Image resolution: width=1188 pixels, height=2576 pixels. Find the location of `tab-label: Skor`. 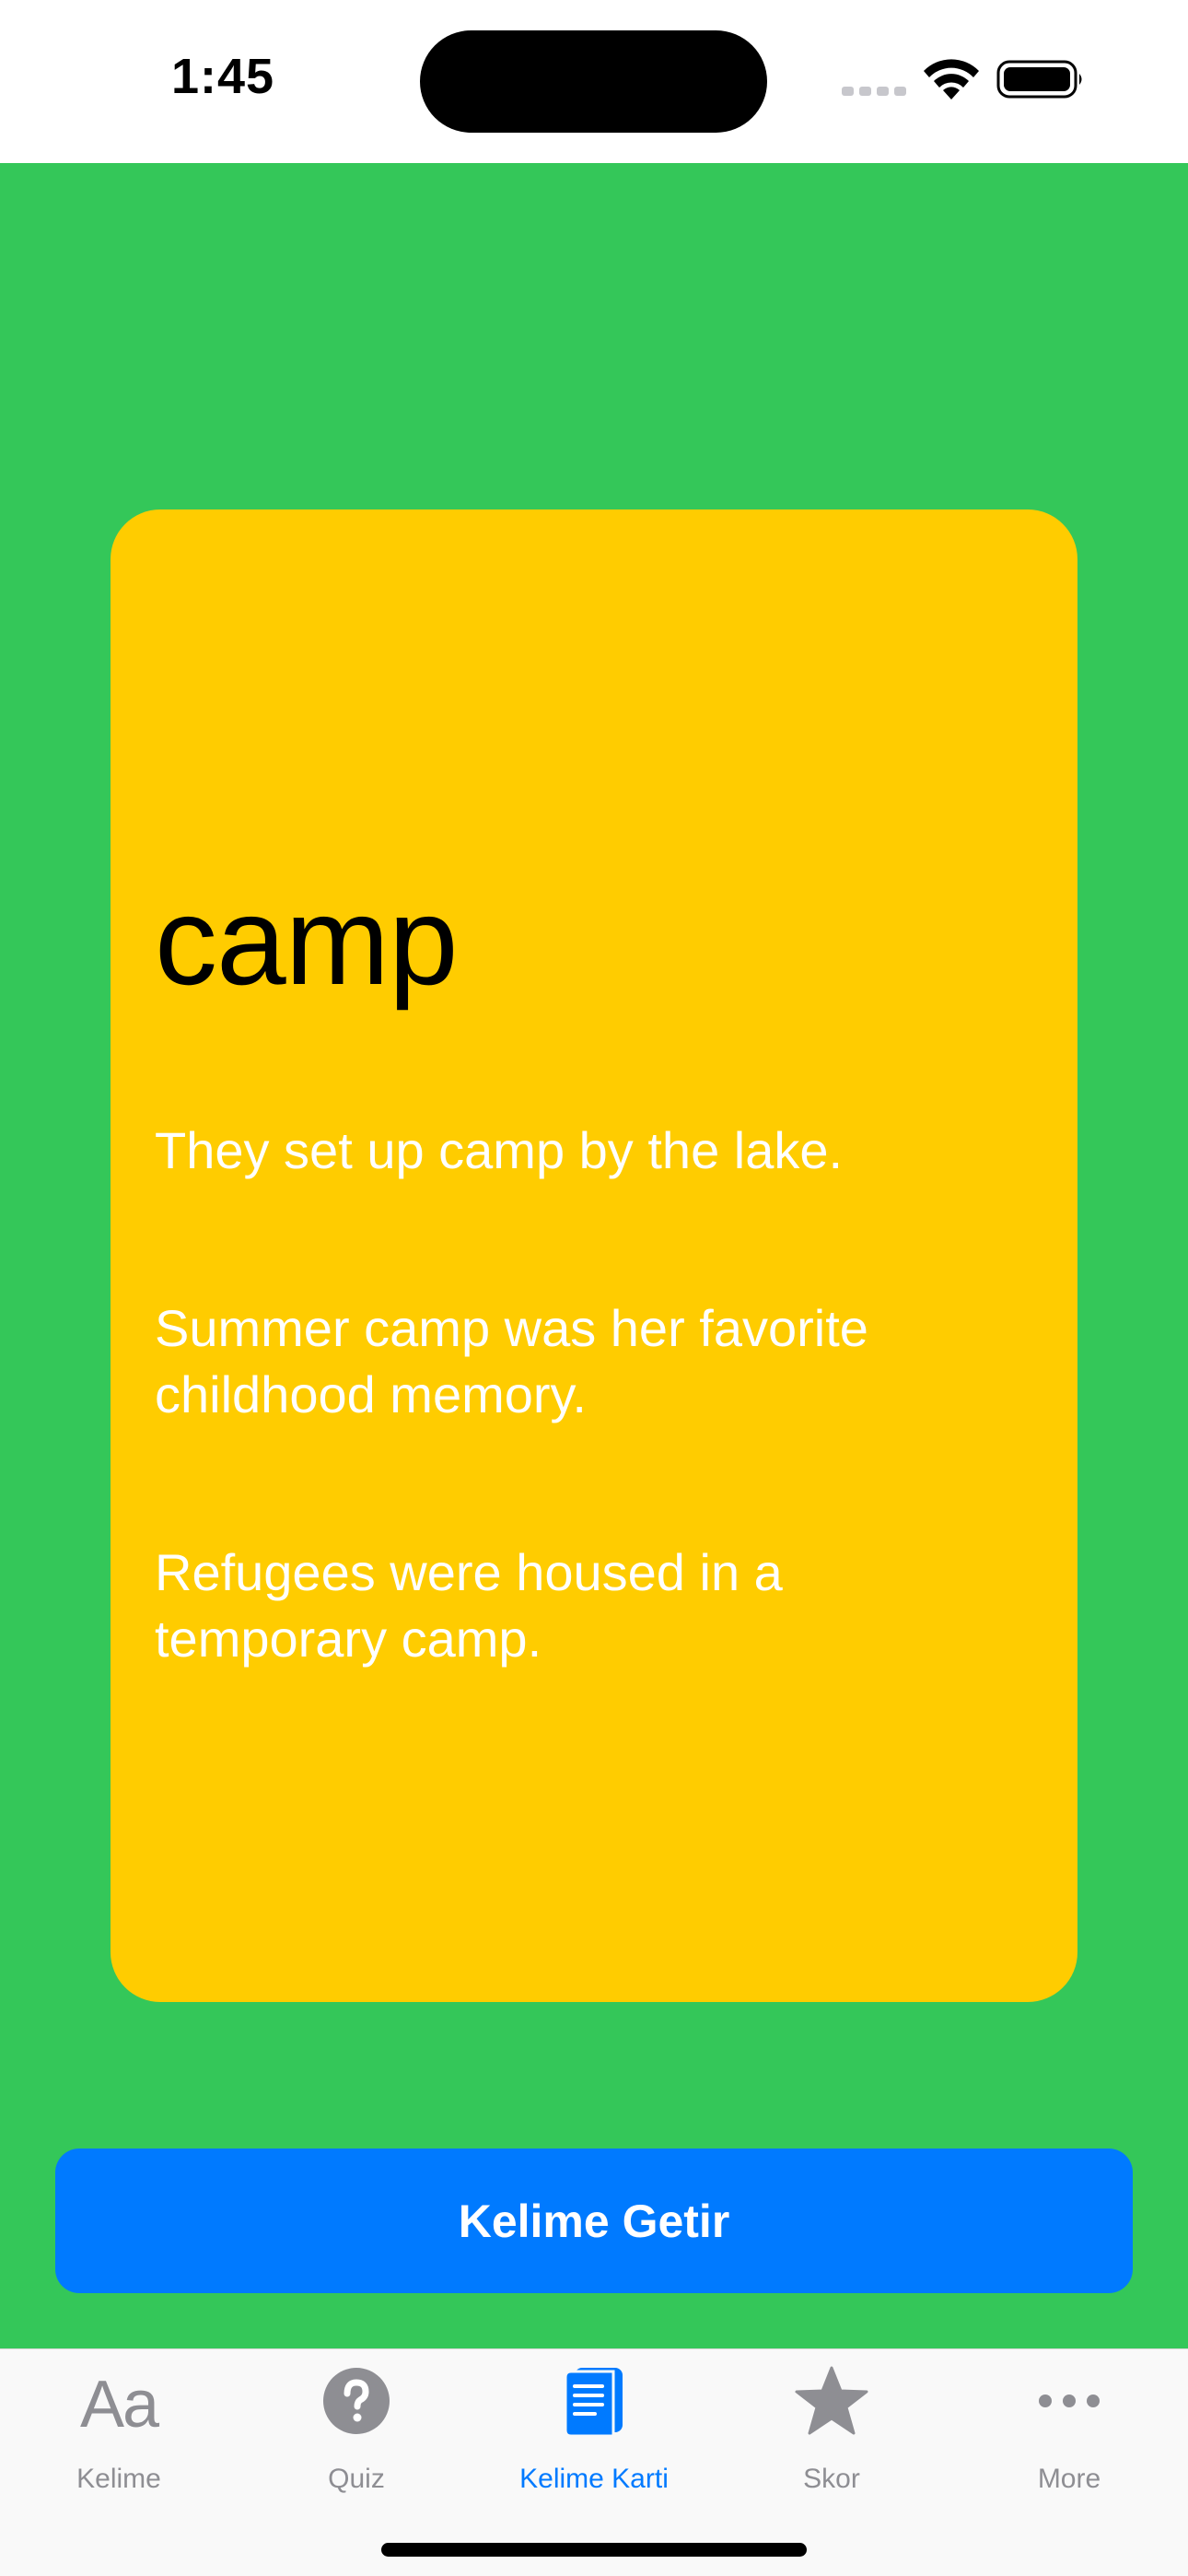

tab-label: Skor is located at coordinates (831, 2479).